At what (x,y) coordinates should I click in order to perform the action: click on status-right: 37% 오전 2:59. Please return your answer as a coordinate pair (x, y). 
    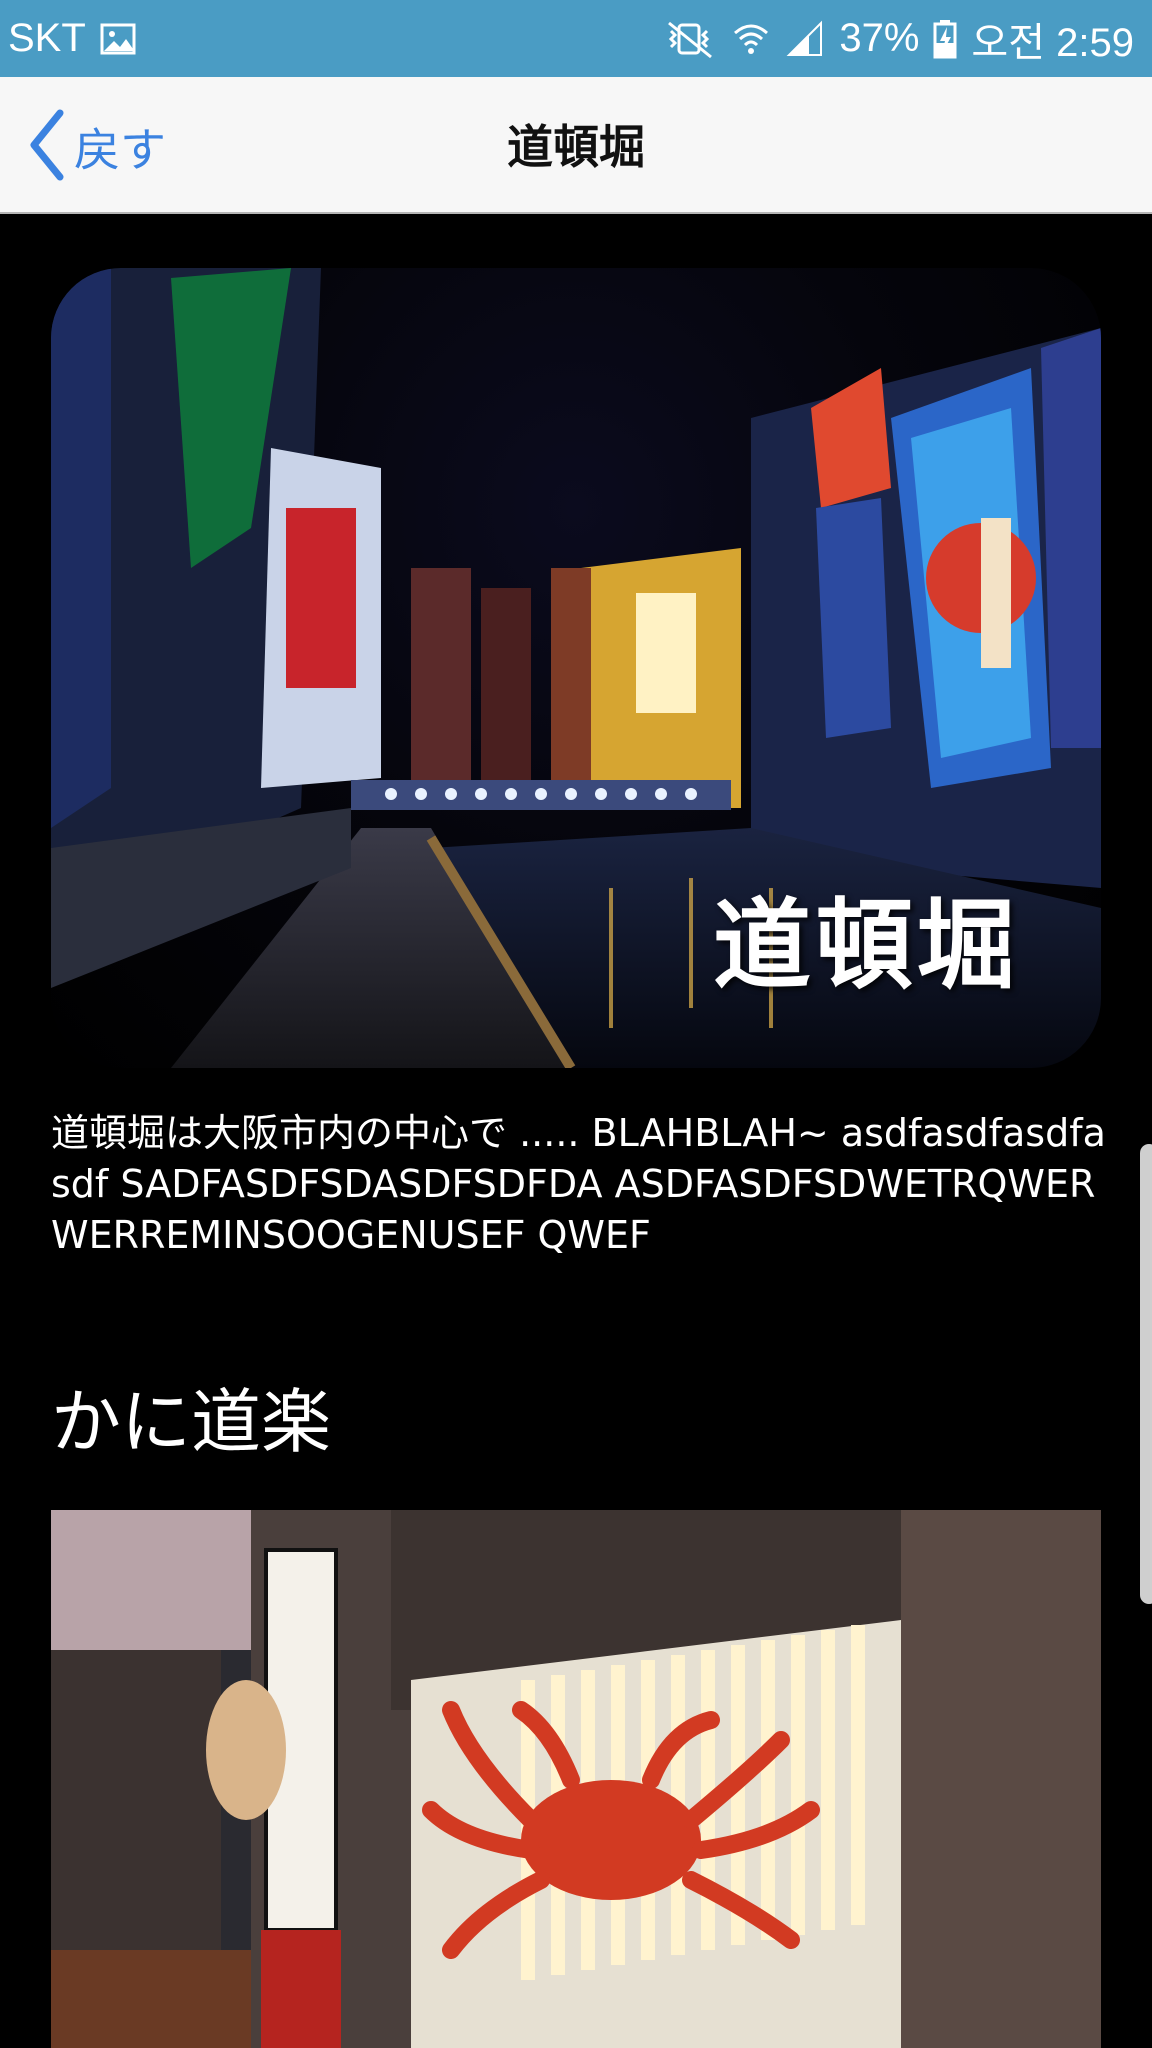
    Looking at the image, I should click on (897, 39).